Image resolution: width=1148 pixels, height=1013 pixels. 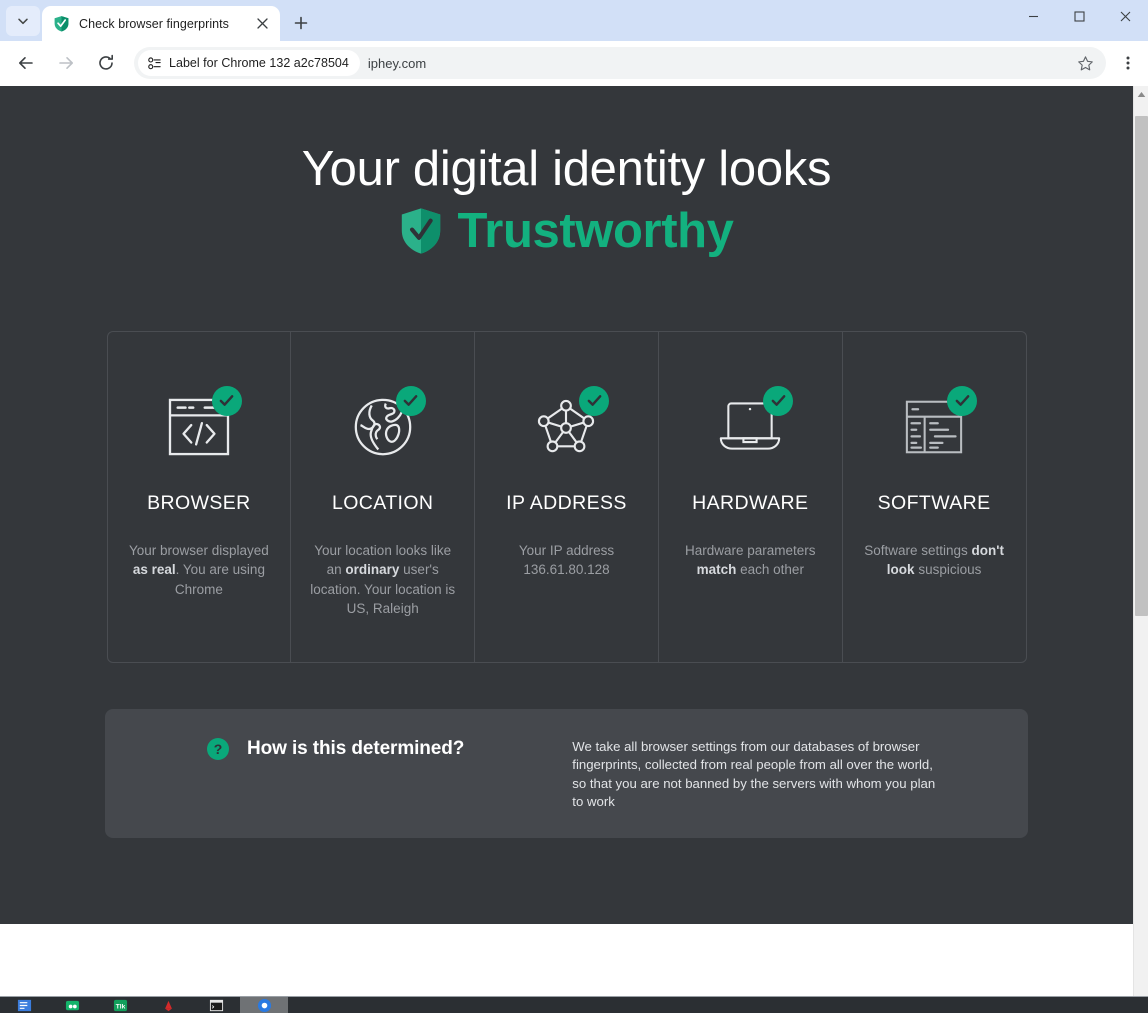 I want to click on taskbar-item-notes, so click(x=24, y=1005).